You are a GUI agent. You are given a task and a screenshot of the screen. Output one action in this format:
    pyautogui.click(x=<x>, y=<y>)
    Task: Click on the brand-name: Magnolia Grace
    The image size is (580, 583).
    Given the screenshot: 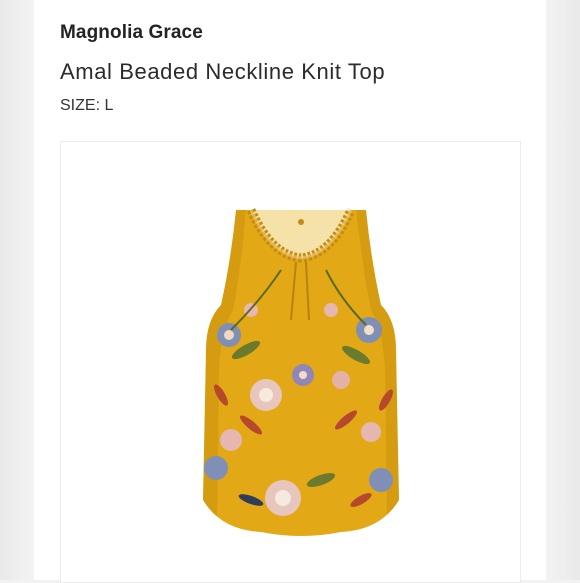 What is the action you would take?
    pyautogui.click(x=131, y=33)
    